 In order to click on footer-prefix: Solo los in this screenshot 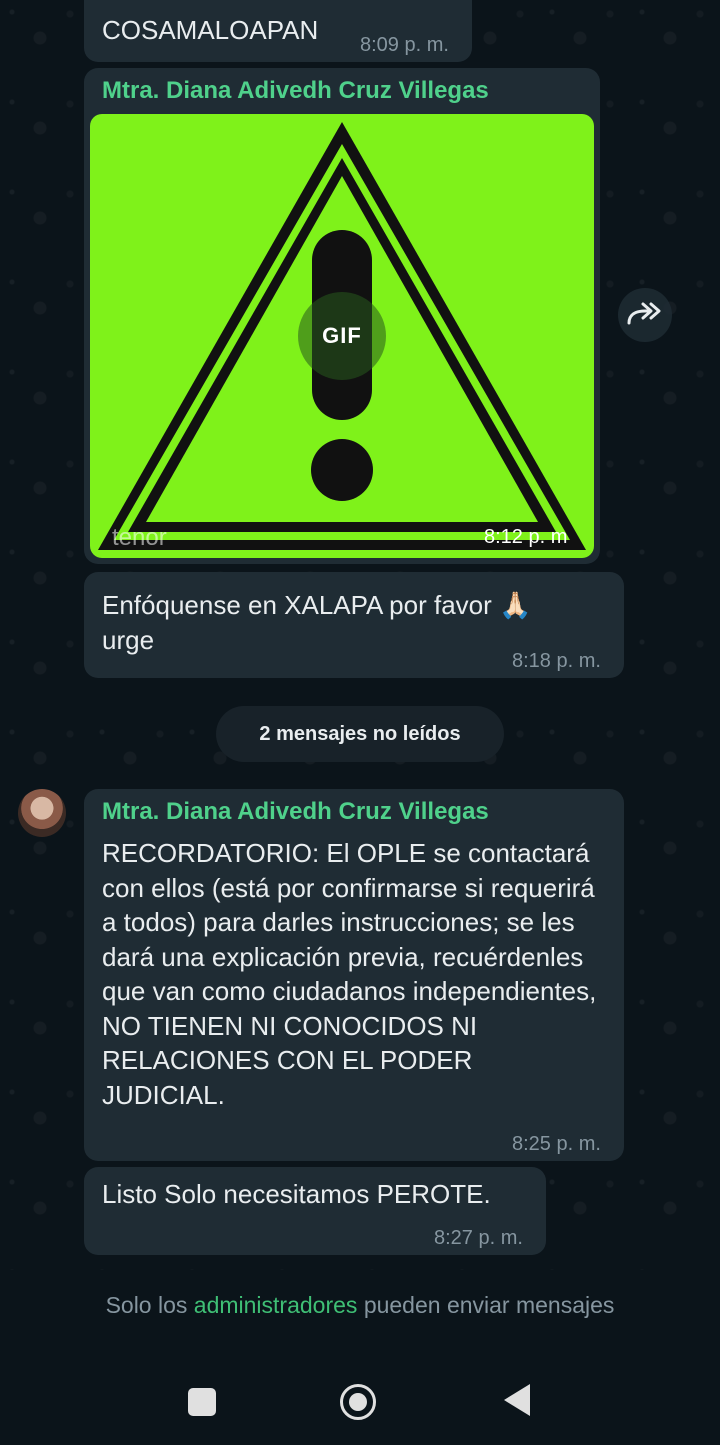, I will do `click(146, 1304)`.